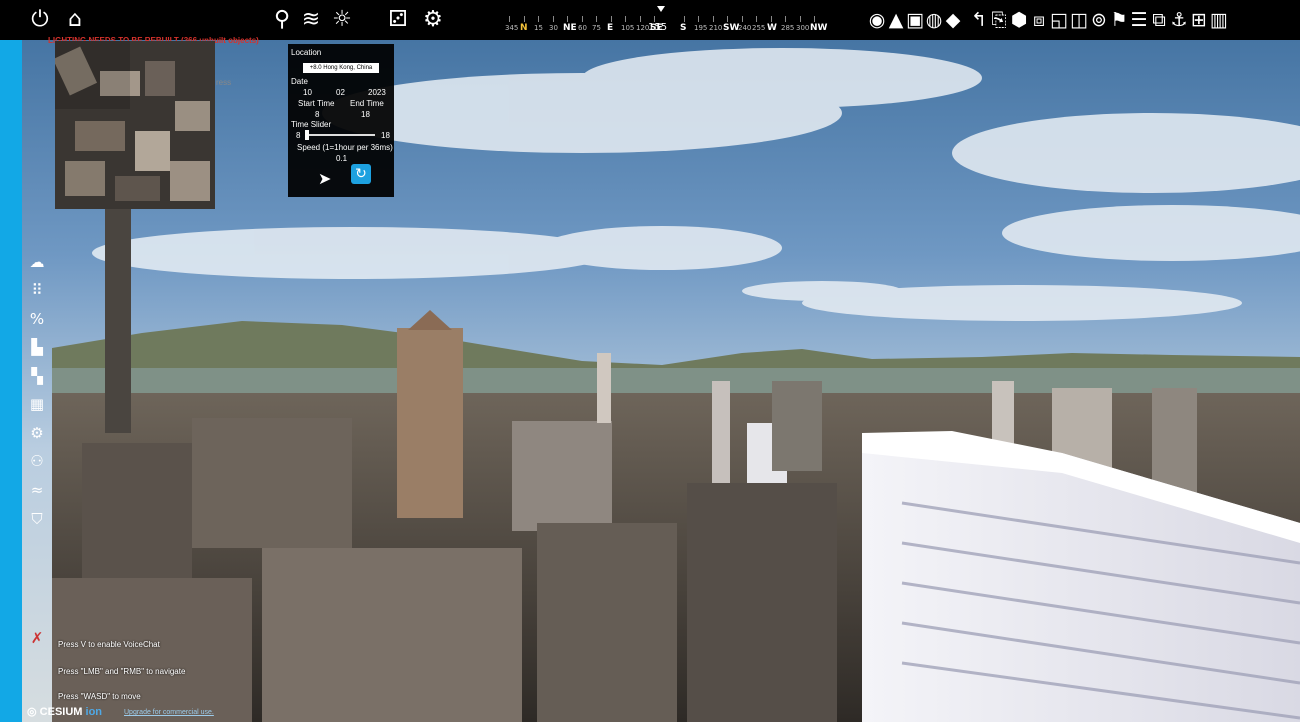  Describe the element at coordinates (37, 290) in the screenshot. I see `grid-dots-icon: ⠿` at that location.